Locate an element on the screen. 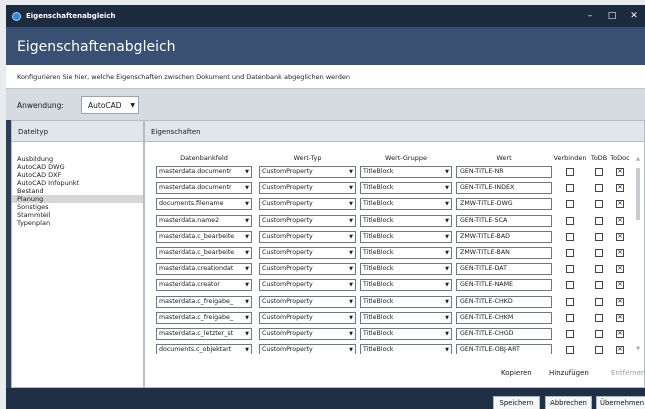 Image resolution: width=645 pixels, height=409 pixels. filetype-item: Stammteil is located at coordinates (77, 215).